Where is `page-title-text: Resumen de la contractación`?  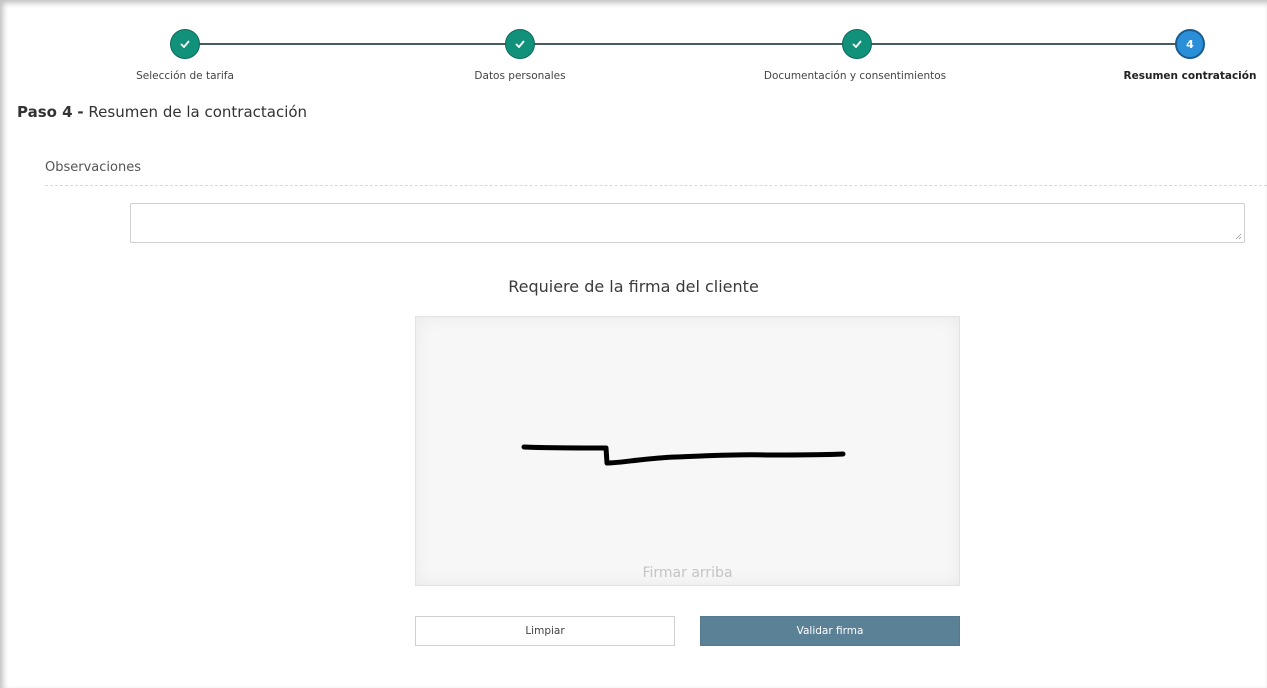 page-title-text: Resumen de la contractación is located at coordinates (198, 112).